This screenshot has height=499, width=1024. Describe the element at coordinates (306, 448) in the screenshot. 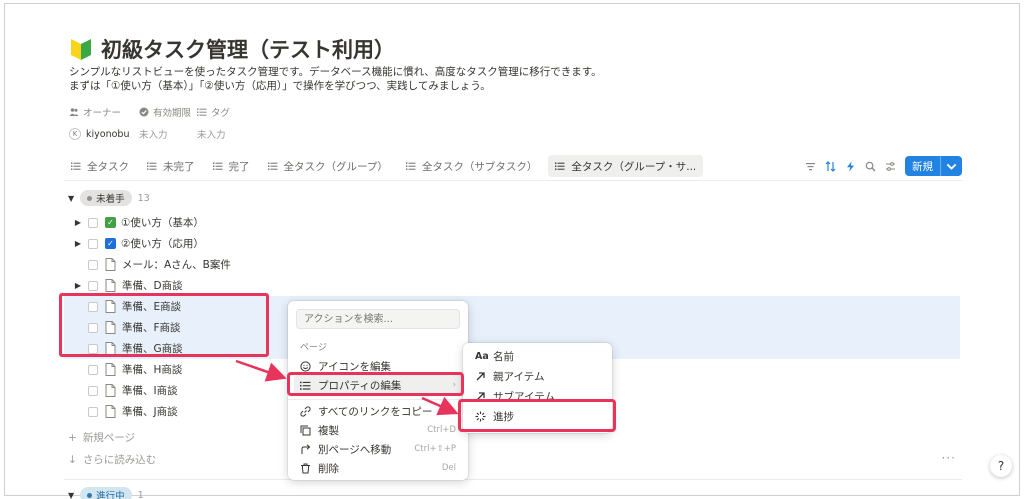

I see `move-arrow-icon` at that location.